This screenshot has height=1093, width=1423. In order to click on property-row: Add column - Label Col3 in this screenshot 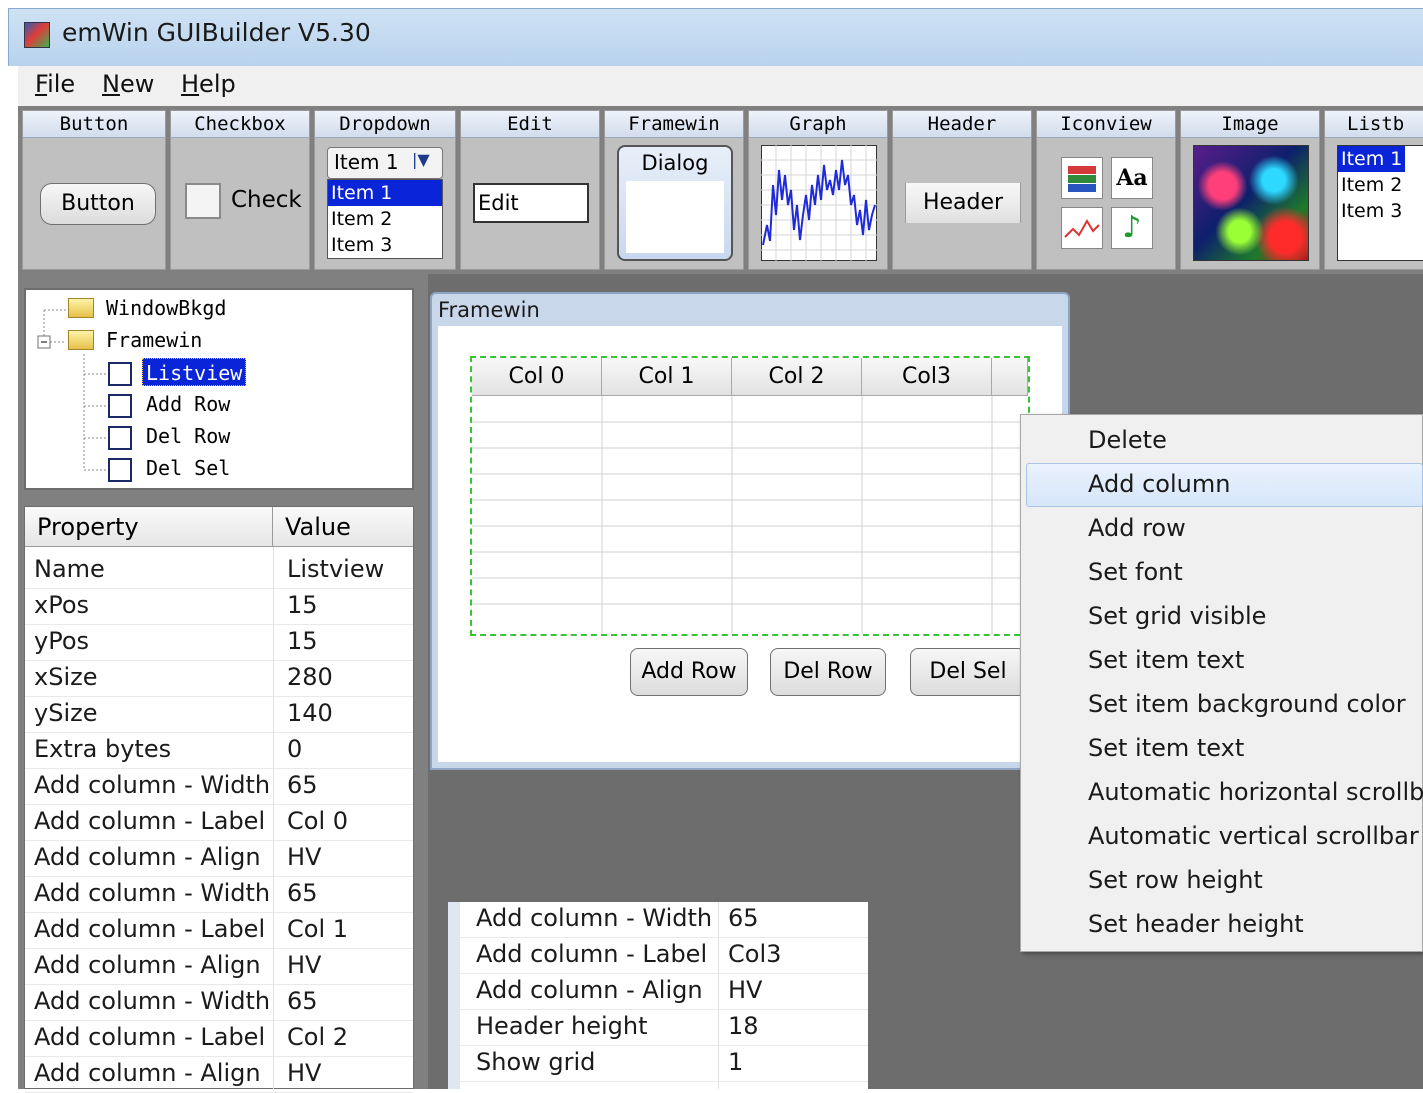, I will do `click(664, 956)`.